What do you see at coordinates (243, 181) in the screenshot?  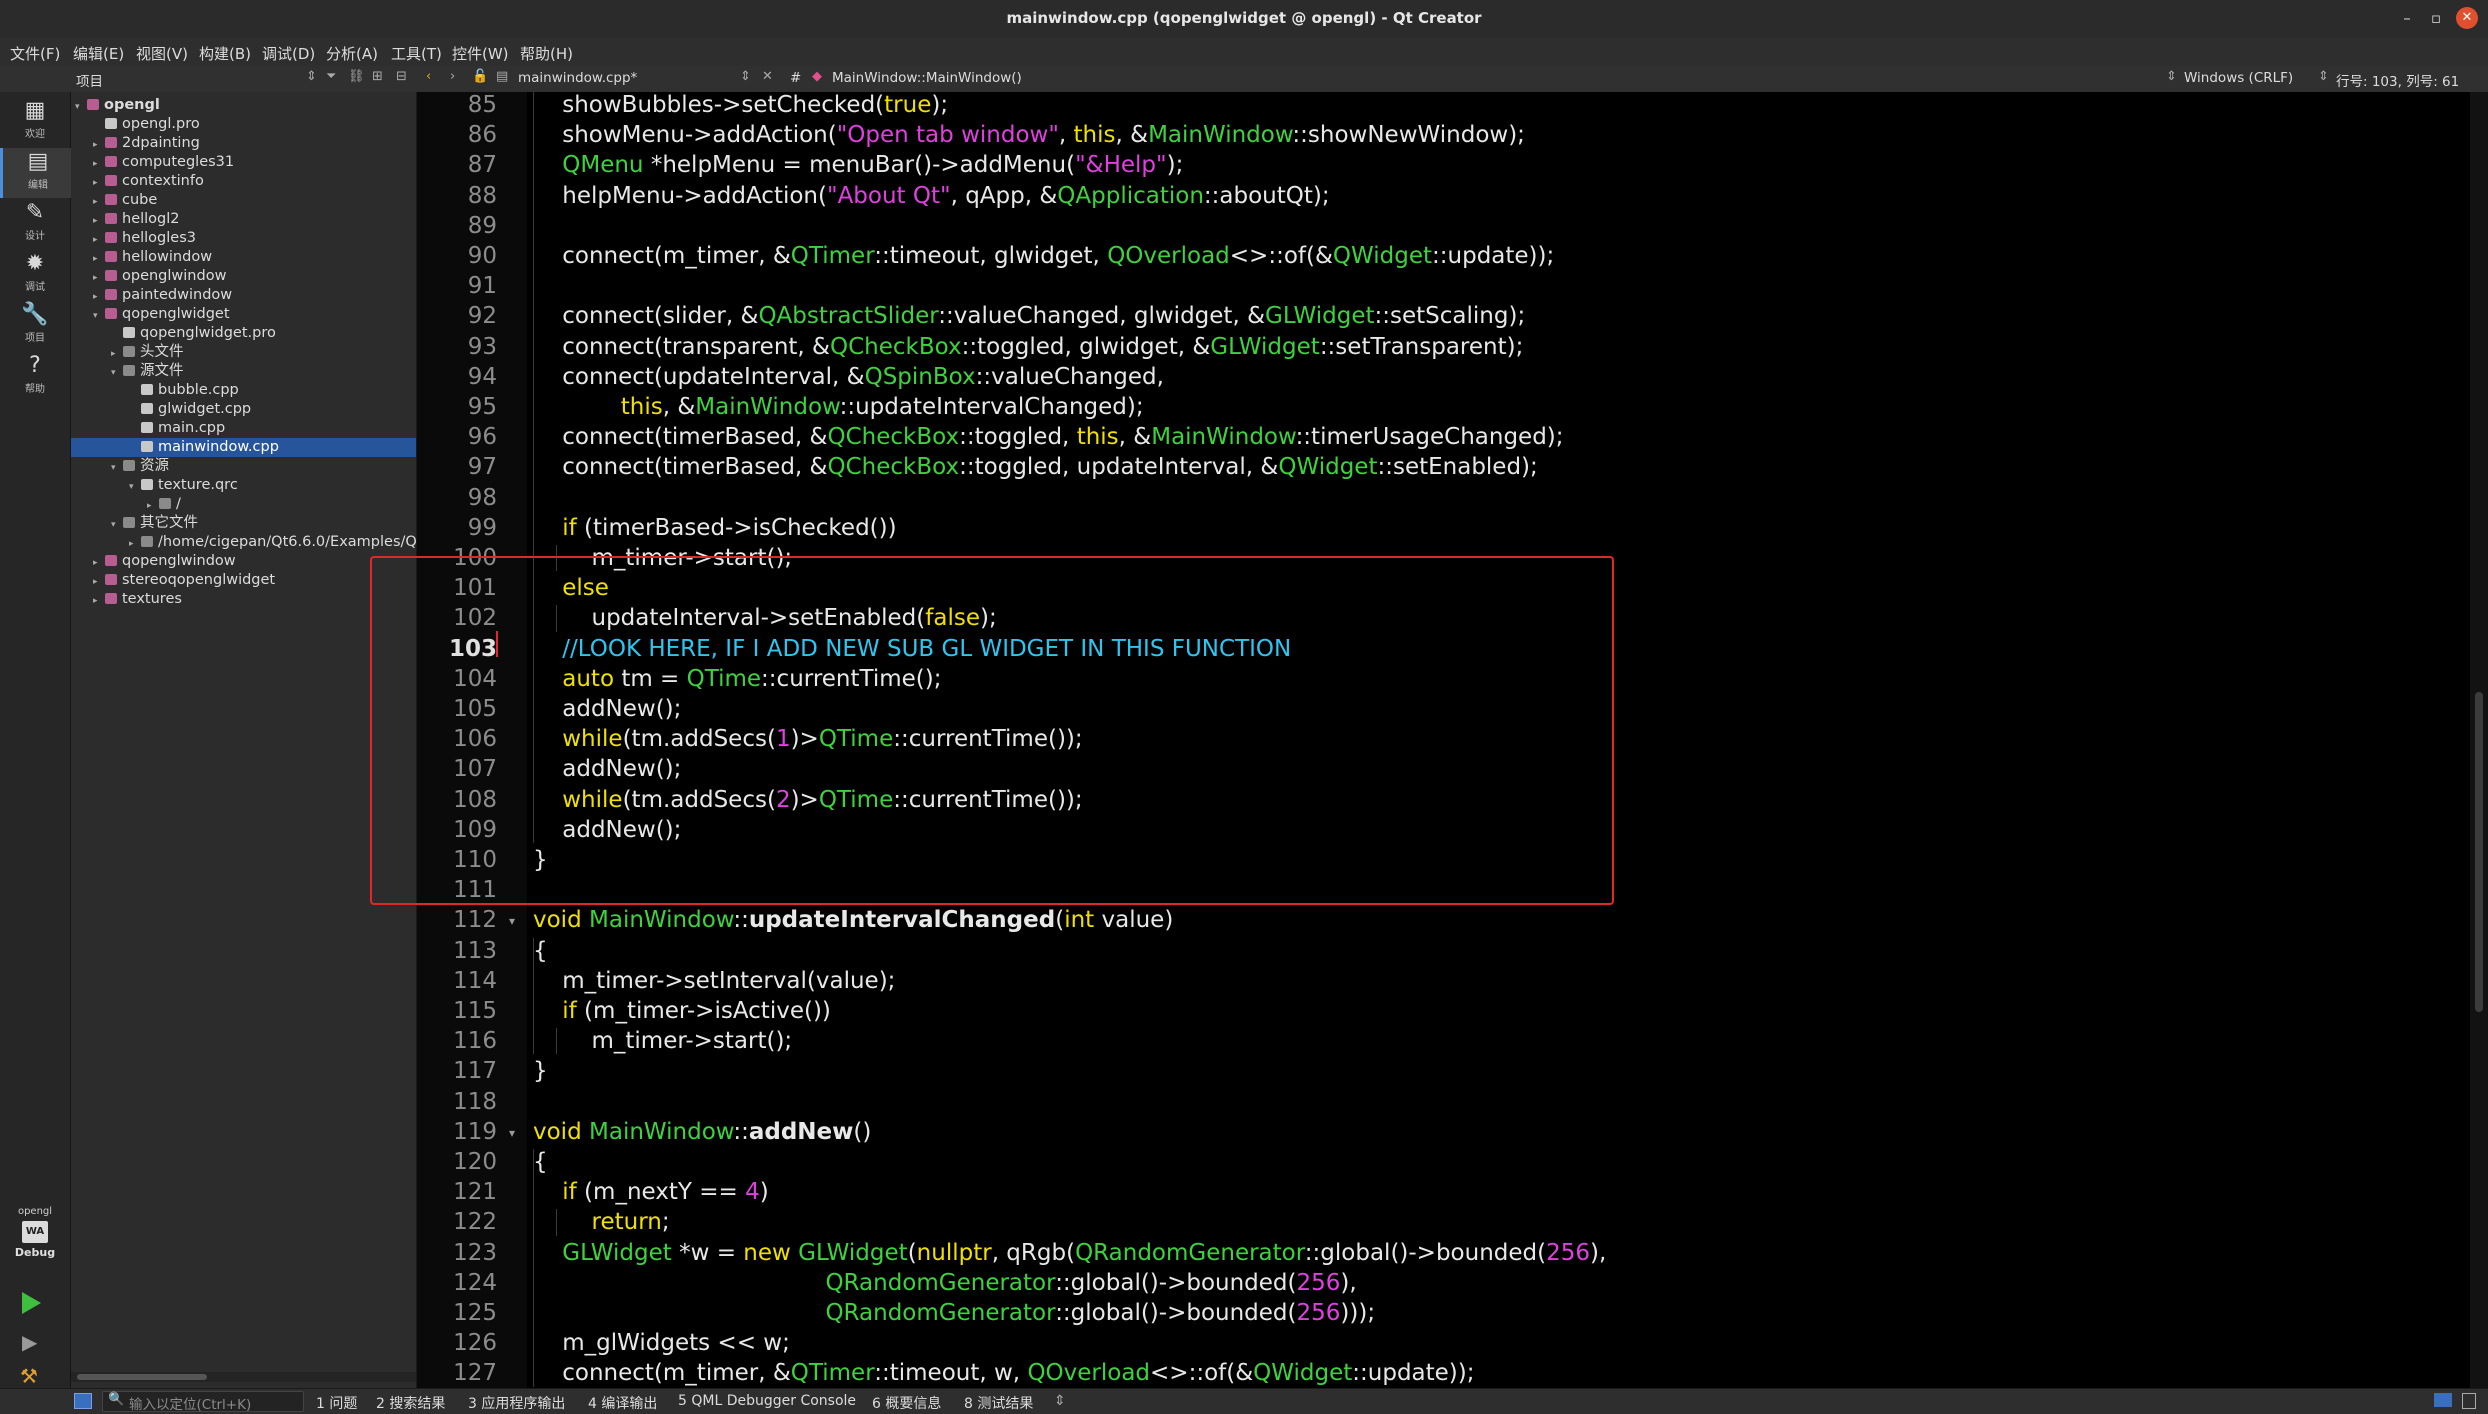 I see `tree-item: ▸ contextinfo` at bounding box center [243, 181].